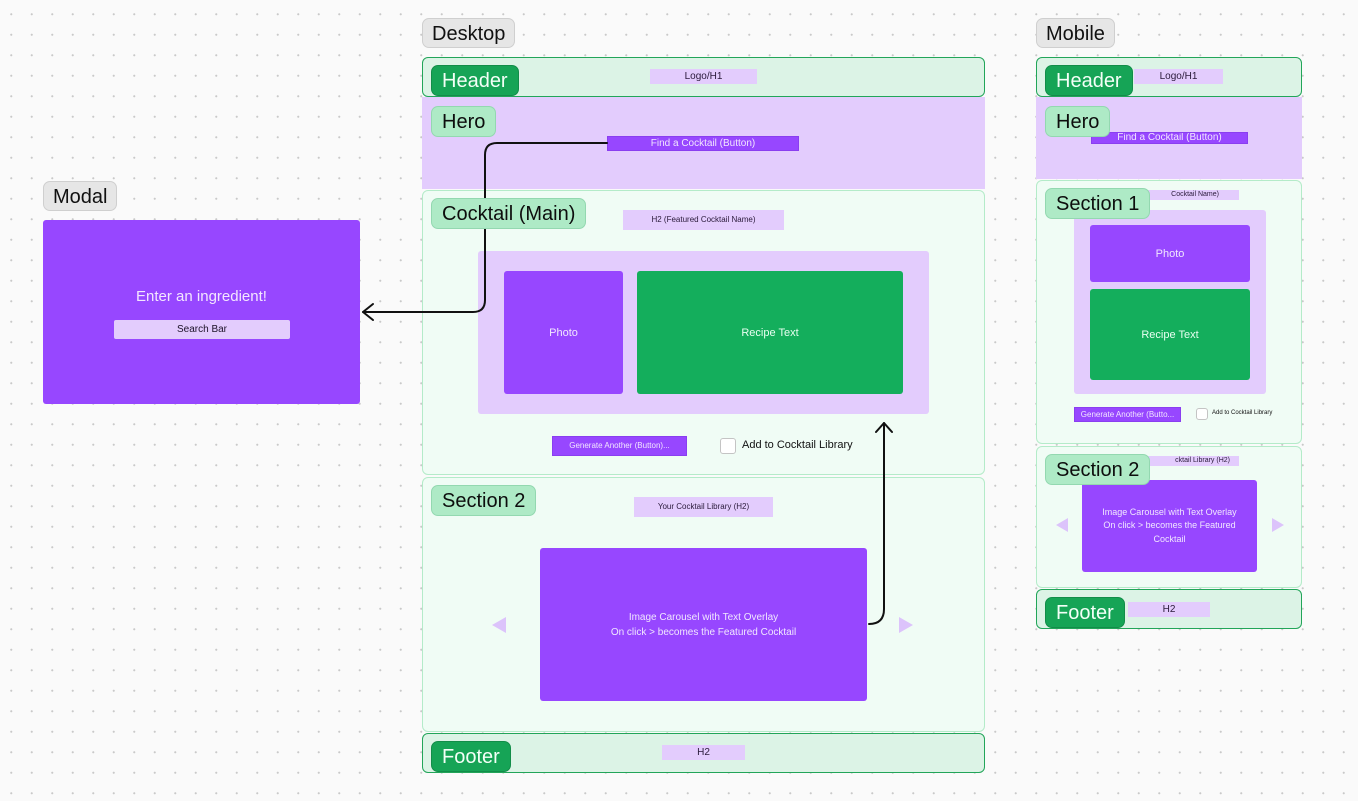 The height and width of the screenshot is (801, 1358). I want to click on mobile-footer-tag: Footer, so click(1085, 612).